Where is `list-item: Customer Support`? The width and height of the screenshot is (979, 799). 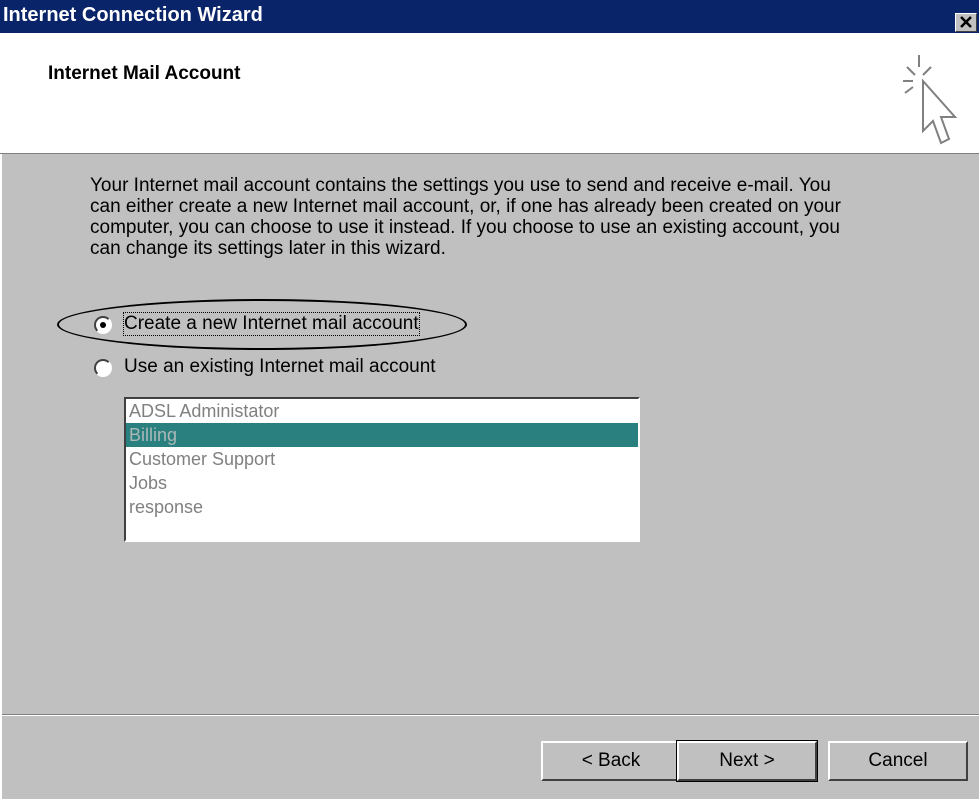
list-item: Customer Support is located at coordinates (382, 459).